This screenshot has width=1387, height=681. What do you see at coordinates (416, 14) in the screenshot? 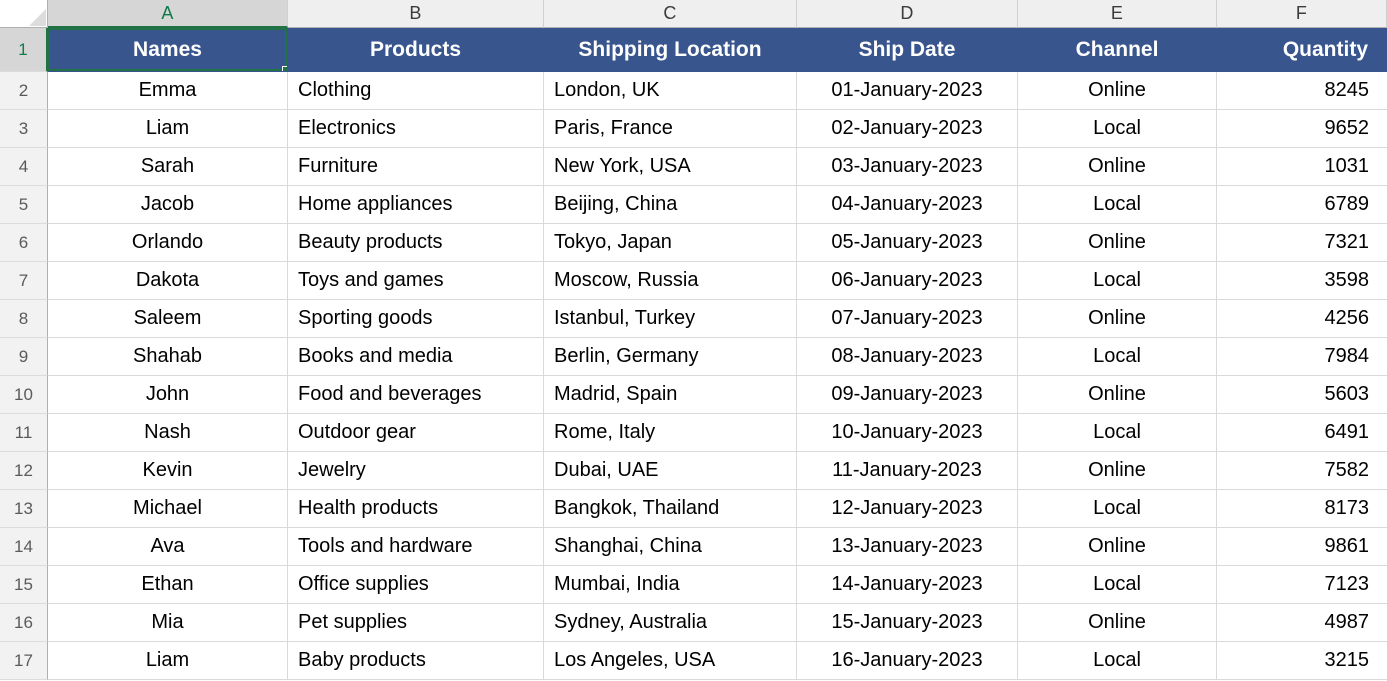
I see `column-header-b: B` at bounding box center [416, 14].